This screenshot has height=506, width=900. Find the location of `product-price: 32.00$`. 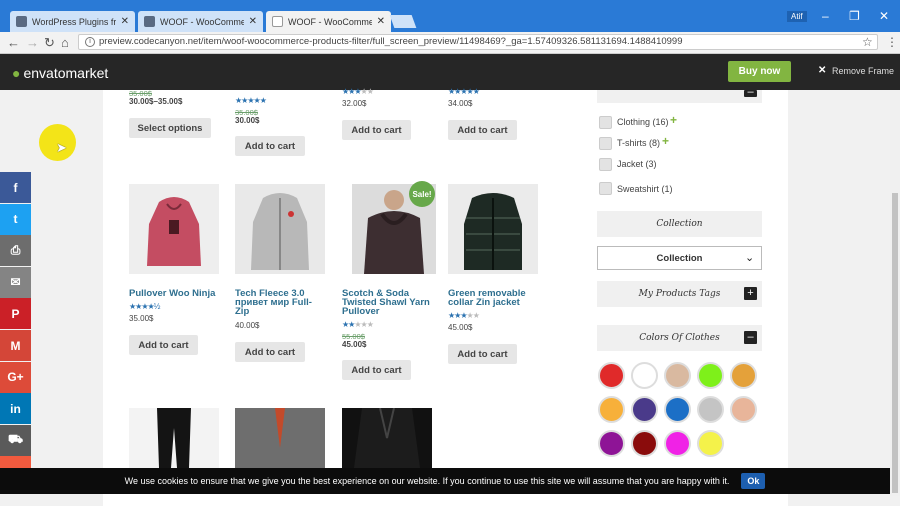

product-price: 32.00$ is located at coordinates (354, 103).